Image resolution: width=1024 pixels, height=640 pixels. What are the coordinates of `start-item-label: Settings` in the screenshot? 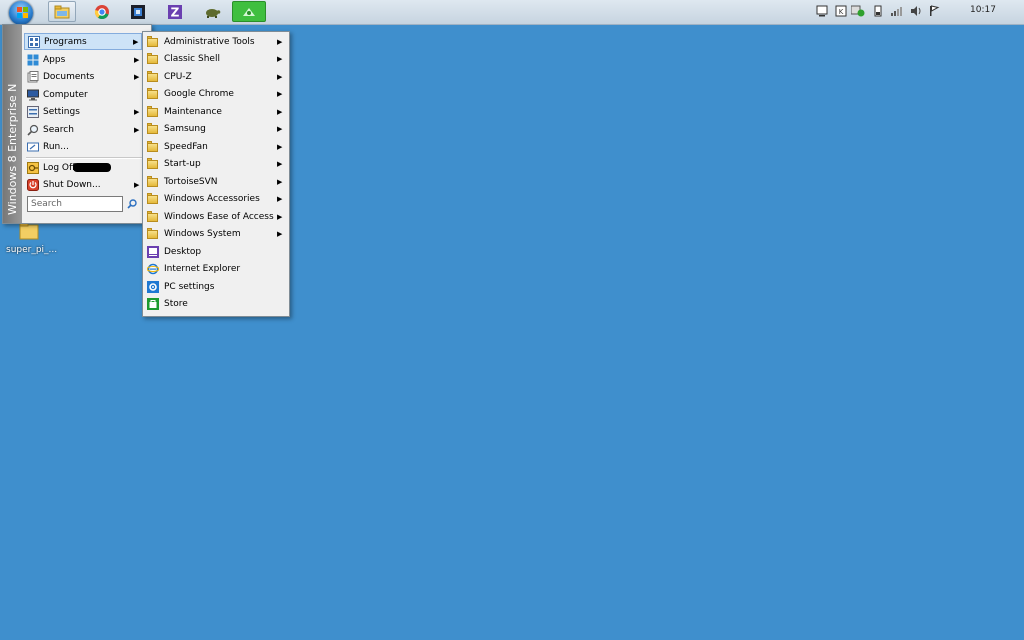 It's located at (61, 111).